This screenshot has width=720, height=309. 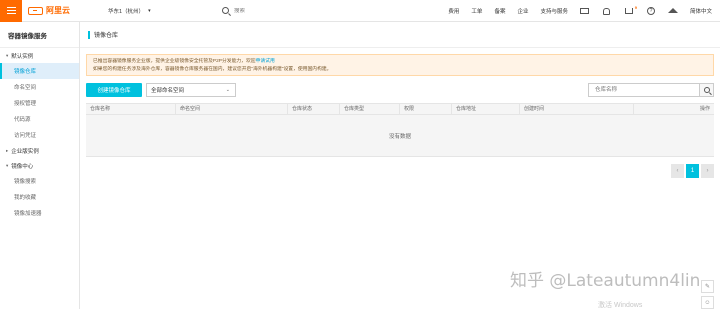 I want to click on sidebar-group-enterprise: ▸ 企业版实例, so click(x=39, y=150).